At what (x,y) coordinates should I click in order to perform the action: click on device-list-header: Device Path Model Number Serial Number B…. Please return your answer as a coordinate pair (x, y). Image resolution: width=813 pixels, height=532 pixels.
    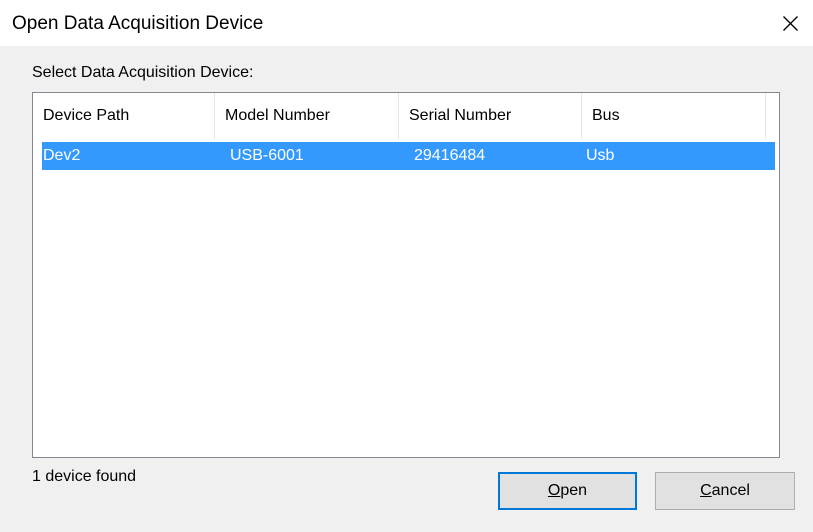
    Looking at the image, I should click on (399, 116).